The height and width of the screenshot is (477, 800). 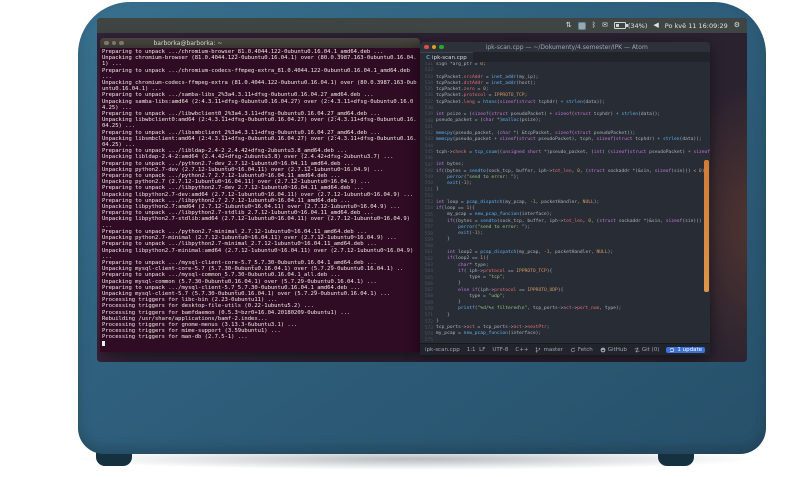 What do you see at coordinates (706, 226) in the screenshot?
I see `scrollbar-marker` at bounding box center [706, 226].